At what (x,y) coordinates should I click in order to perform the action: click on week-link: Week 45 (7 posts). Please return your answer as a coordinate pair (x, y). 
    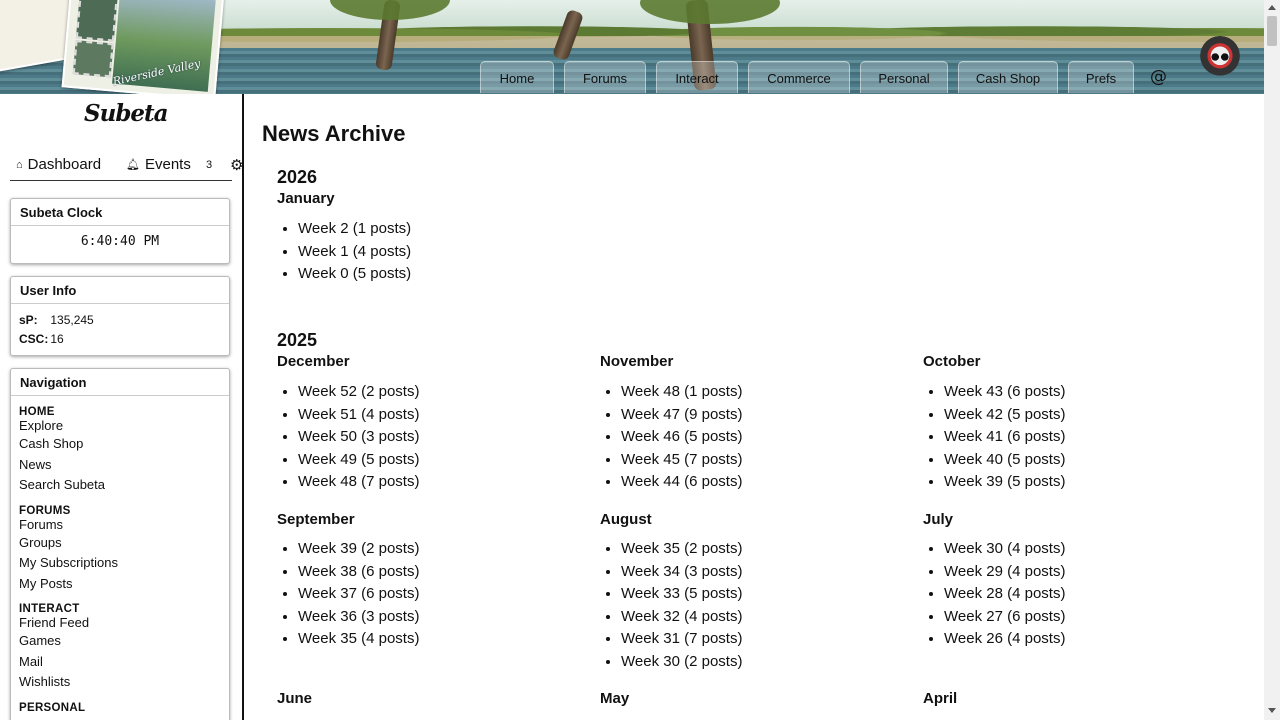
    Looking at the image, I should click on (681, 460).